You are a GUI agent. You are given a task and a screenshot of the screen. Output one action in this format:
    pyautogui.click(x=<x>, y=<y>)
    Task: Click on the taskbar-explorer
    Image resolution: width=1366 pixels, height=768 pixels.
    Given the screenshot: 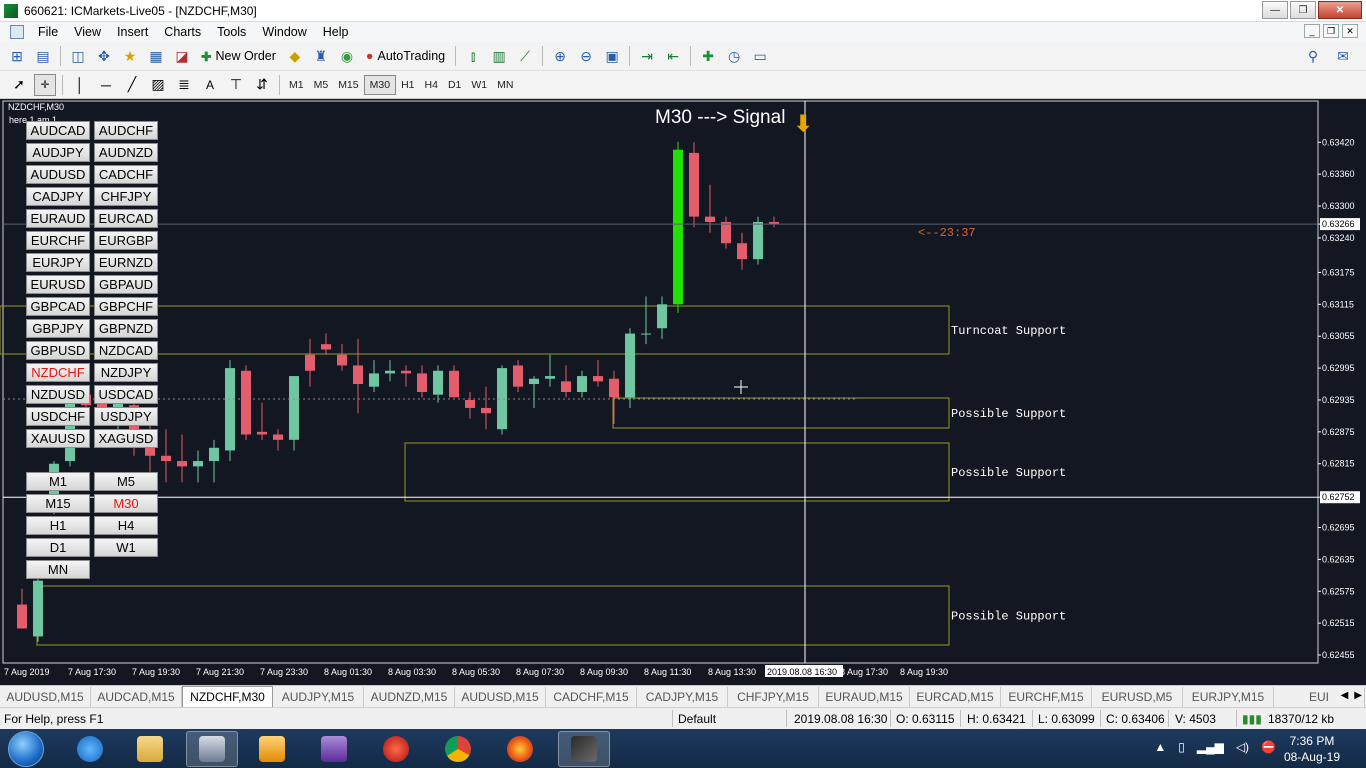 What is the action you would take?
    pyautogui.click(x=150, y=749)
    